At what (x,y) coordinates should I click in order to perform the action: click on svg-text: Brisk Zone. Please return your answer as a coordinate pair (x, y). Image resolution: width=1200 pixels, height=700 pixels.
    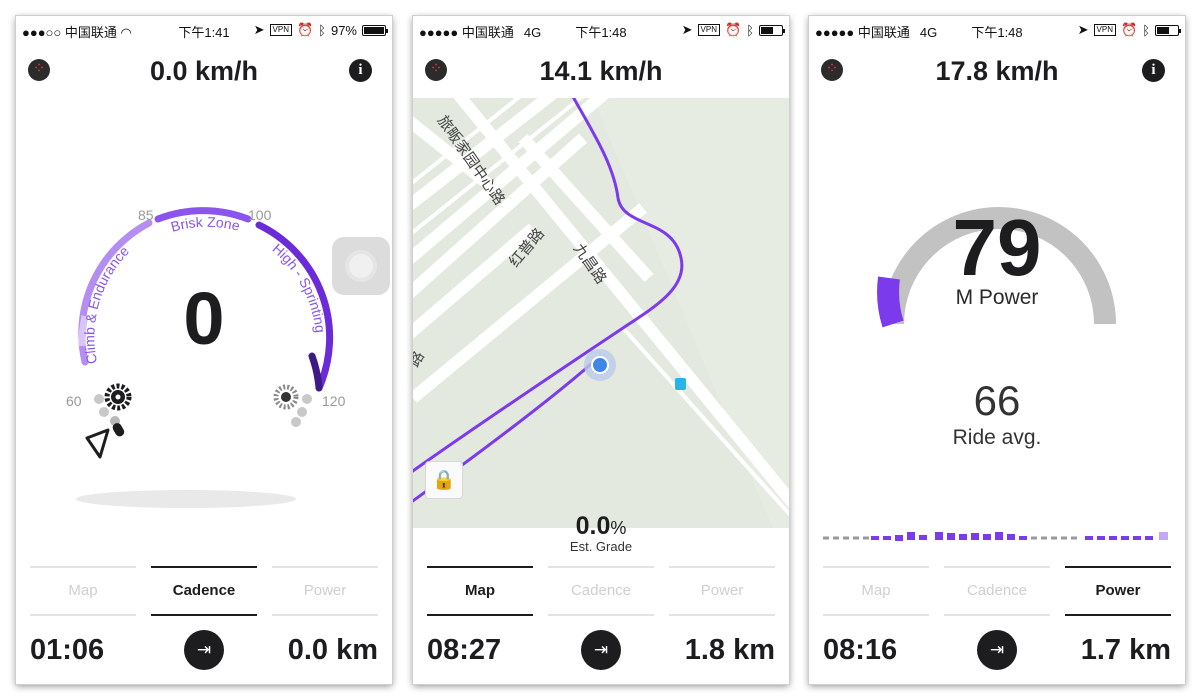
    Looking at the image, I should click on (205, 224).